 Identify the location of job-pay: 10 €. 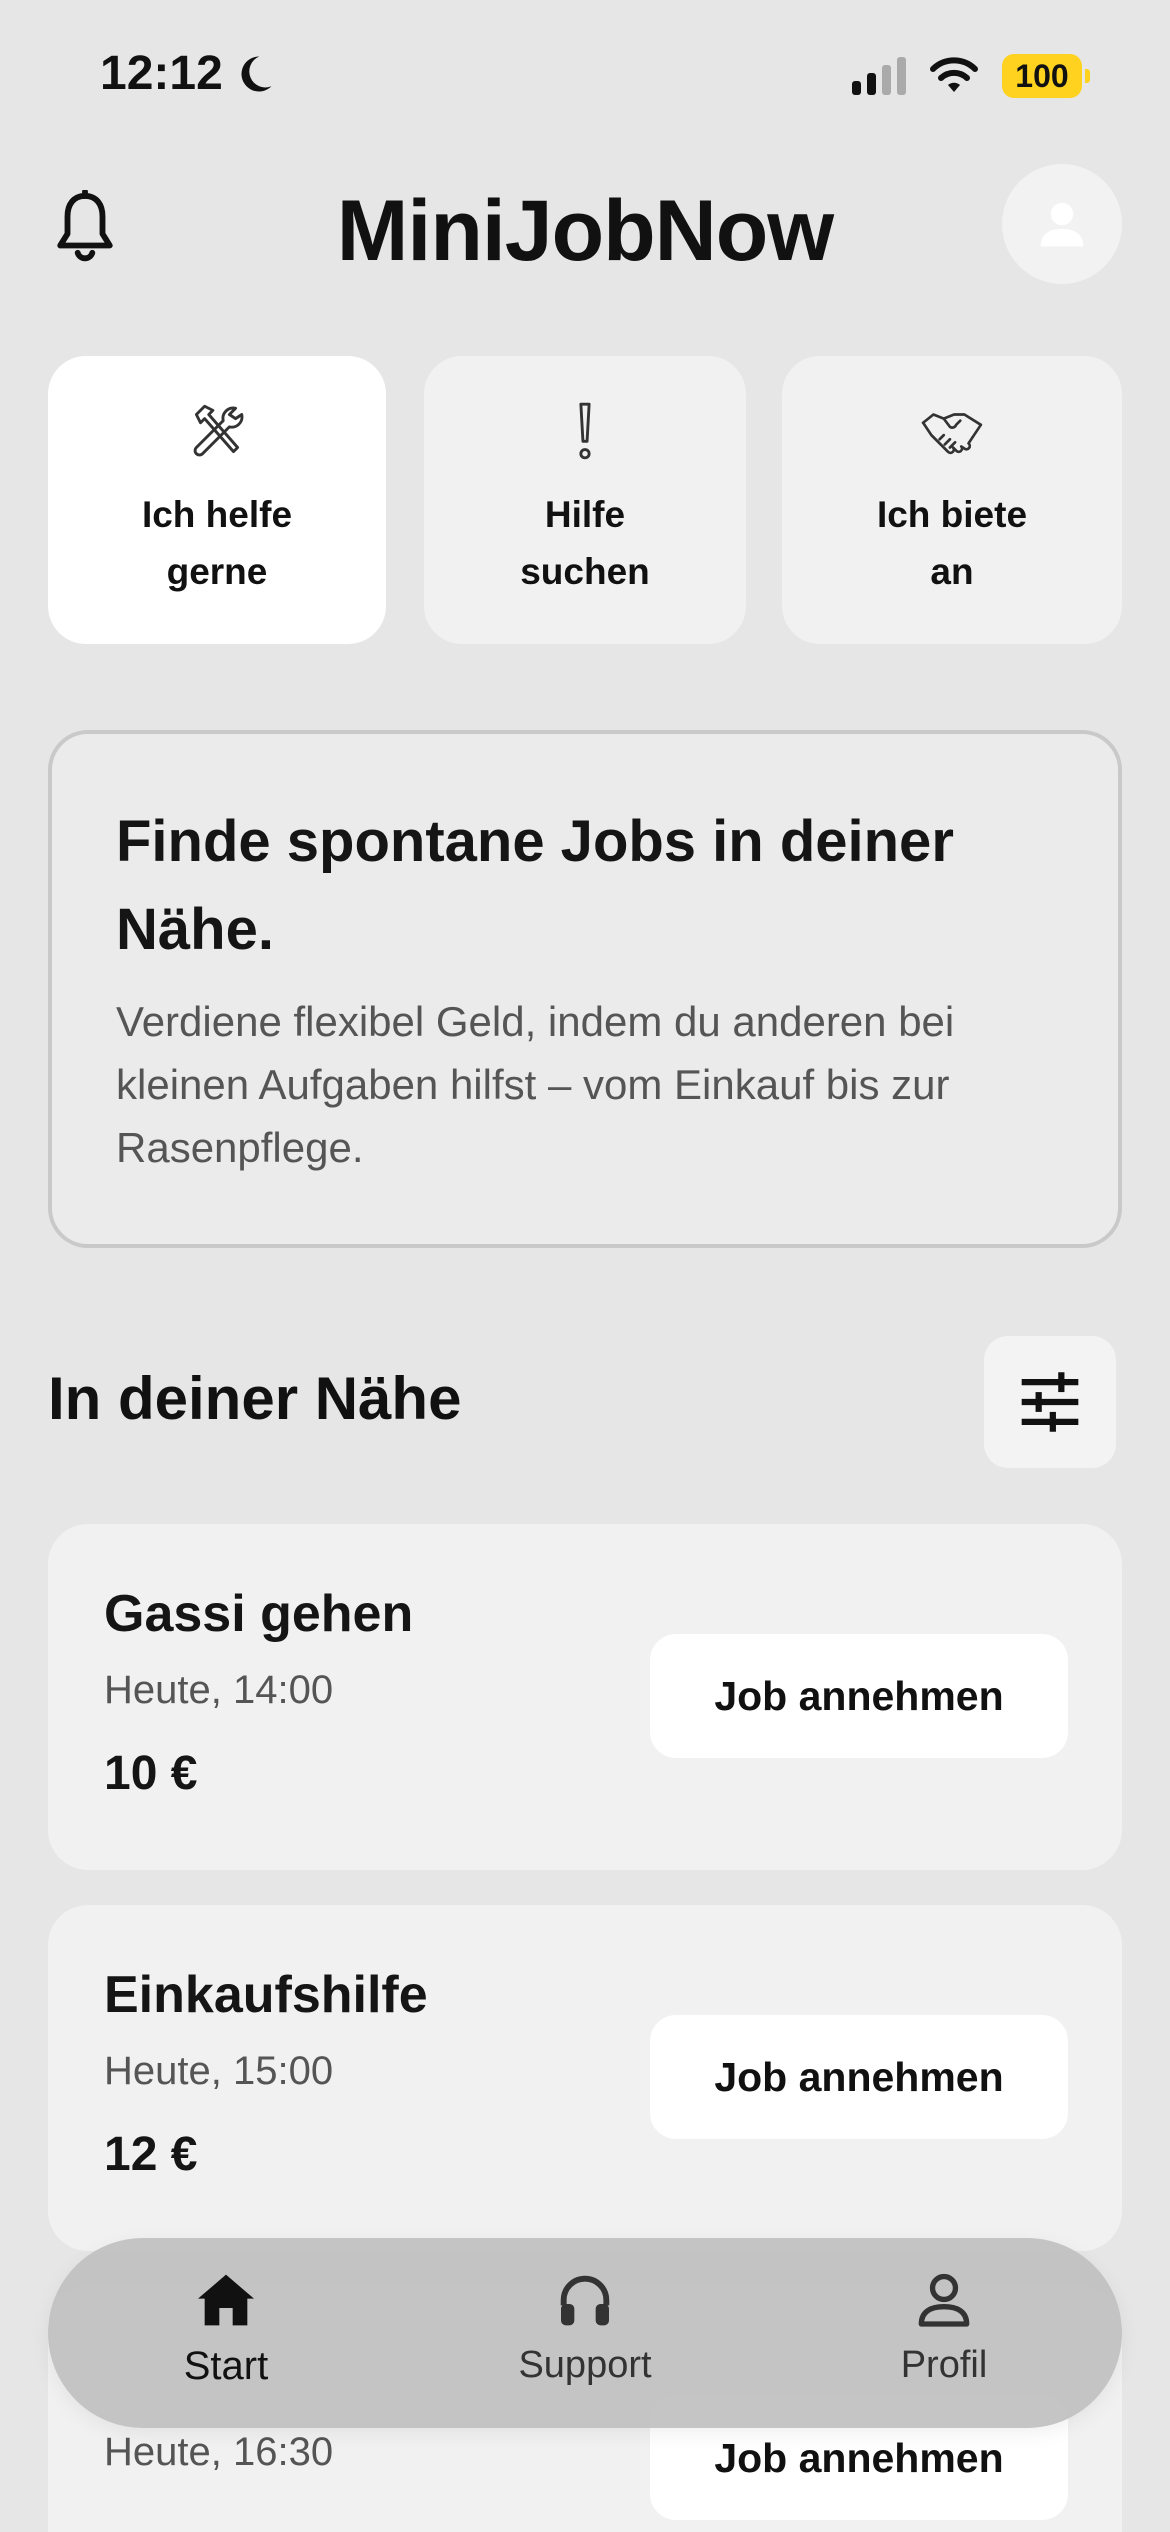
(151, 1773).